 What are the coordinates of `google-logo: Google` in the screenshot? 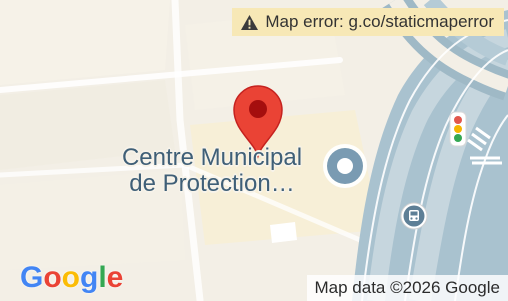 It's located at (71, 278).